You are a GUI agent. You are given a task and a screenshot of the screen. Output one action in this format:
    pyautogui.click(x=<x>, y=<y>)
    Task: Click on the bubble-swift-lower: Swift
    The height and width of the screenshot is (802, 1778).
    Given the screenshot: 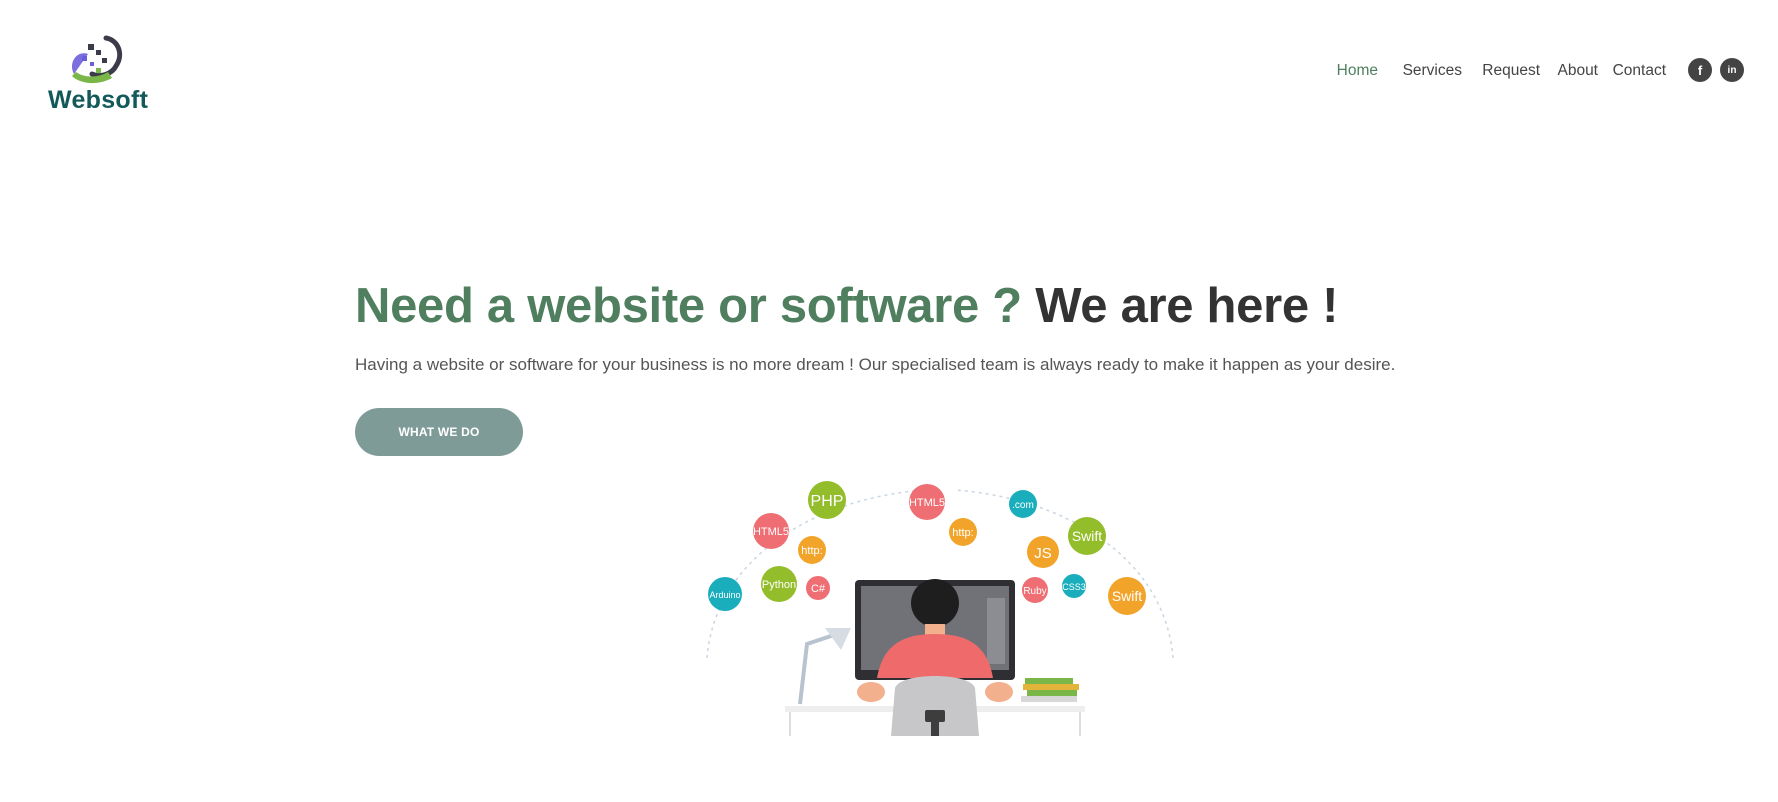 What is the action you would take?
    pyautogui.click(x=1127, y=596)
    